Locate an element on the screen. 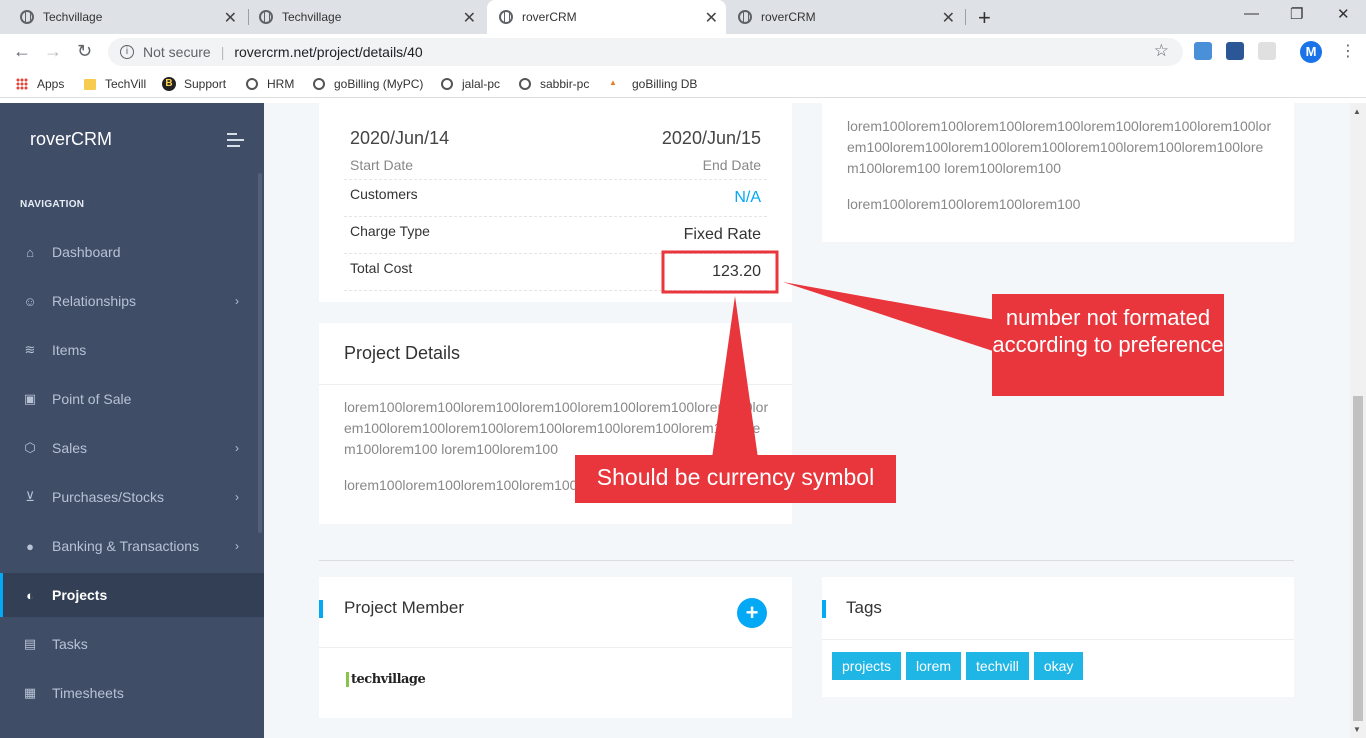 This screenshot has height=738, width=1366. users-icon: ☺ is located at coordinates (30, 301).